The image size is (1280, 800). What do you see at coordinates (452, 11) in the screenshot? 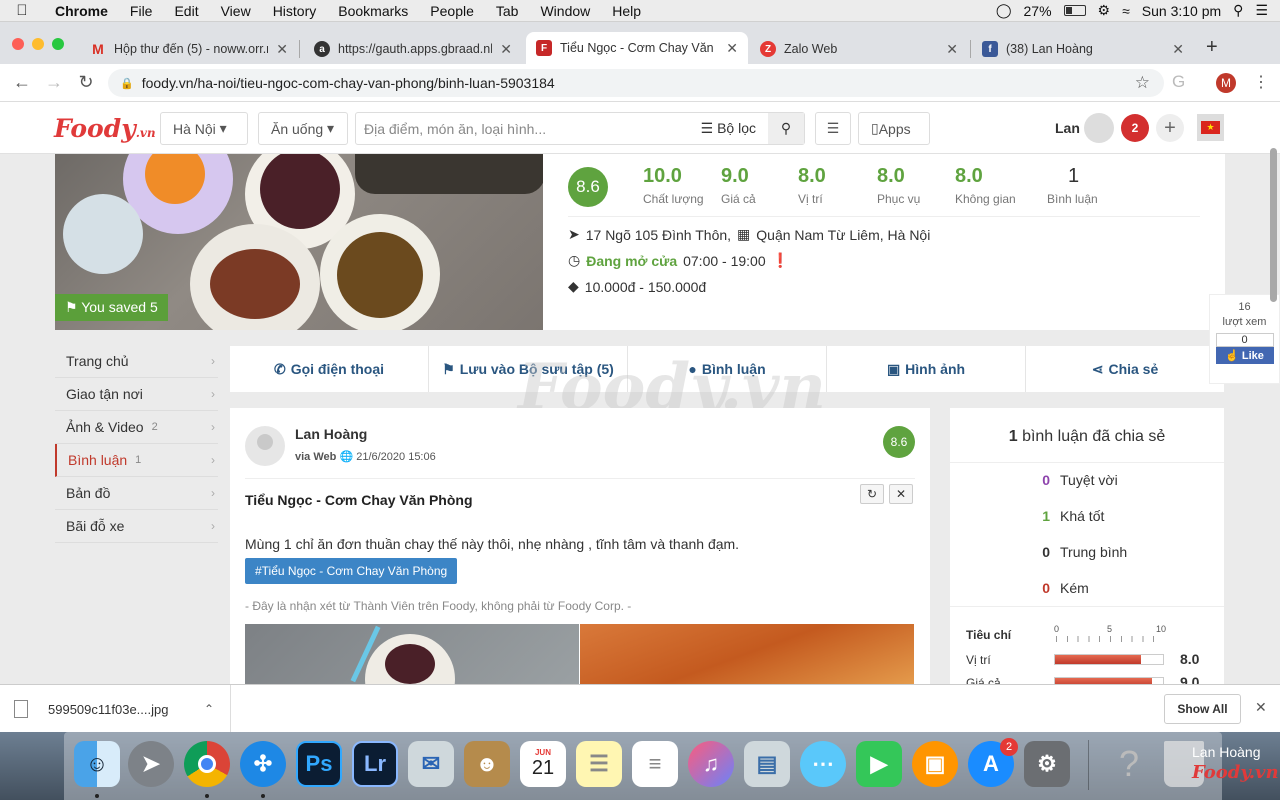
I see `menu-people: People` at bounding box center [452, 11].